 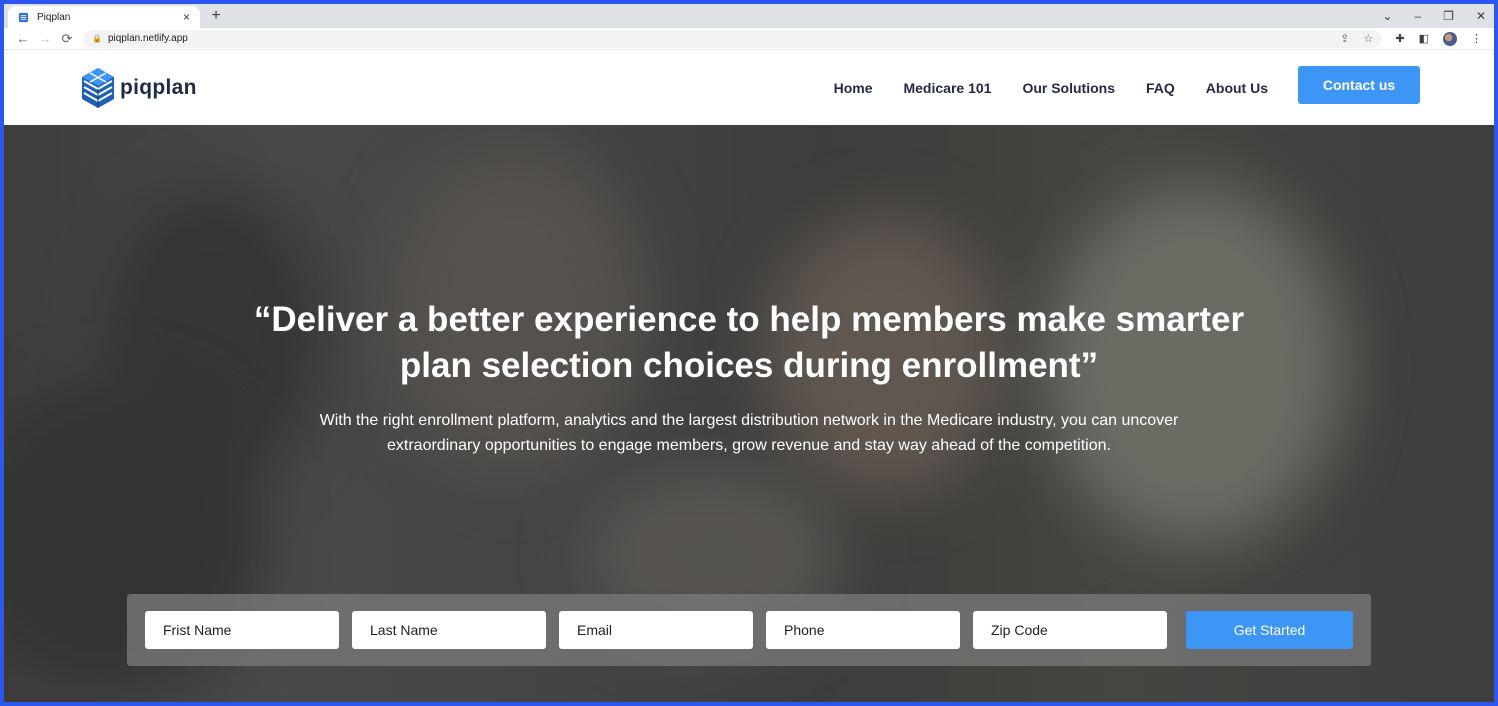 I want to click on browser-menu-icon: ⋮, so click(x=1476, y=38).